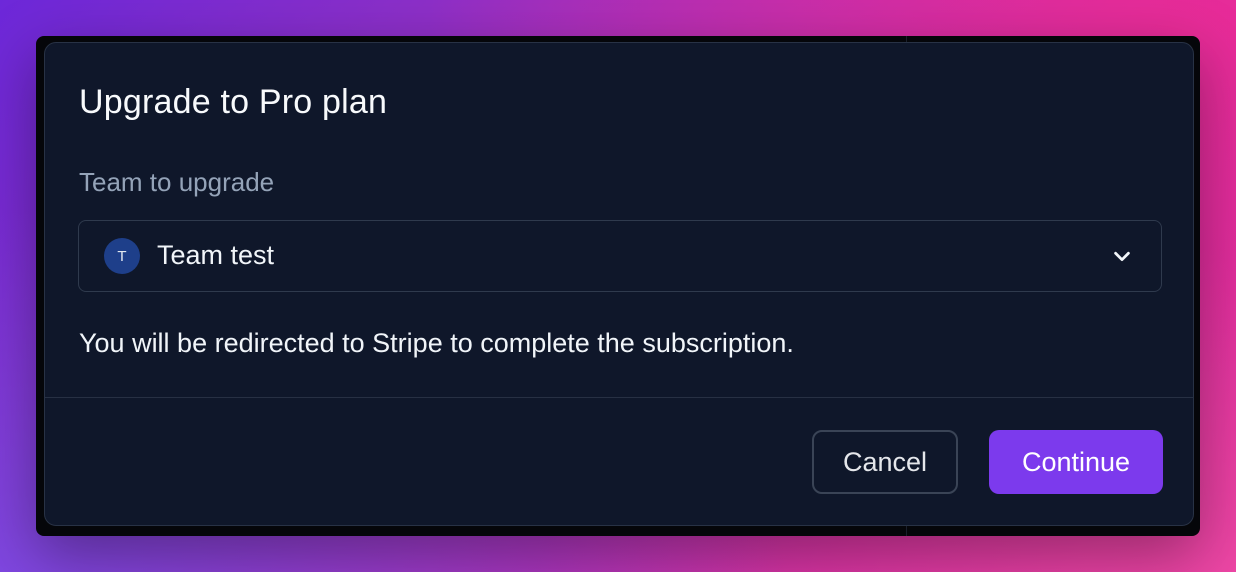 The width and height of the screenshot is (1236, 572). I want to click on continue-button: Continue, so click(1076, 462).